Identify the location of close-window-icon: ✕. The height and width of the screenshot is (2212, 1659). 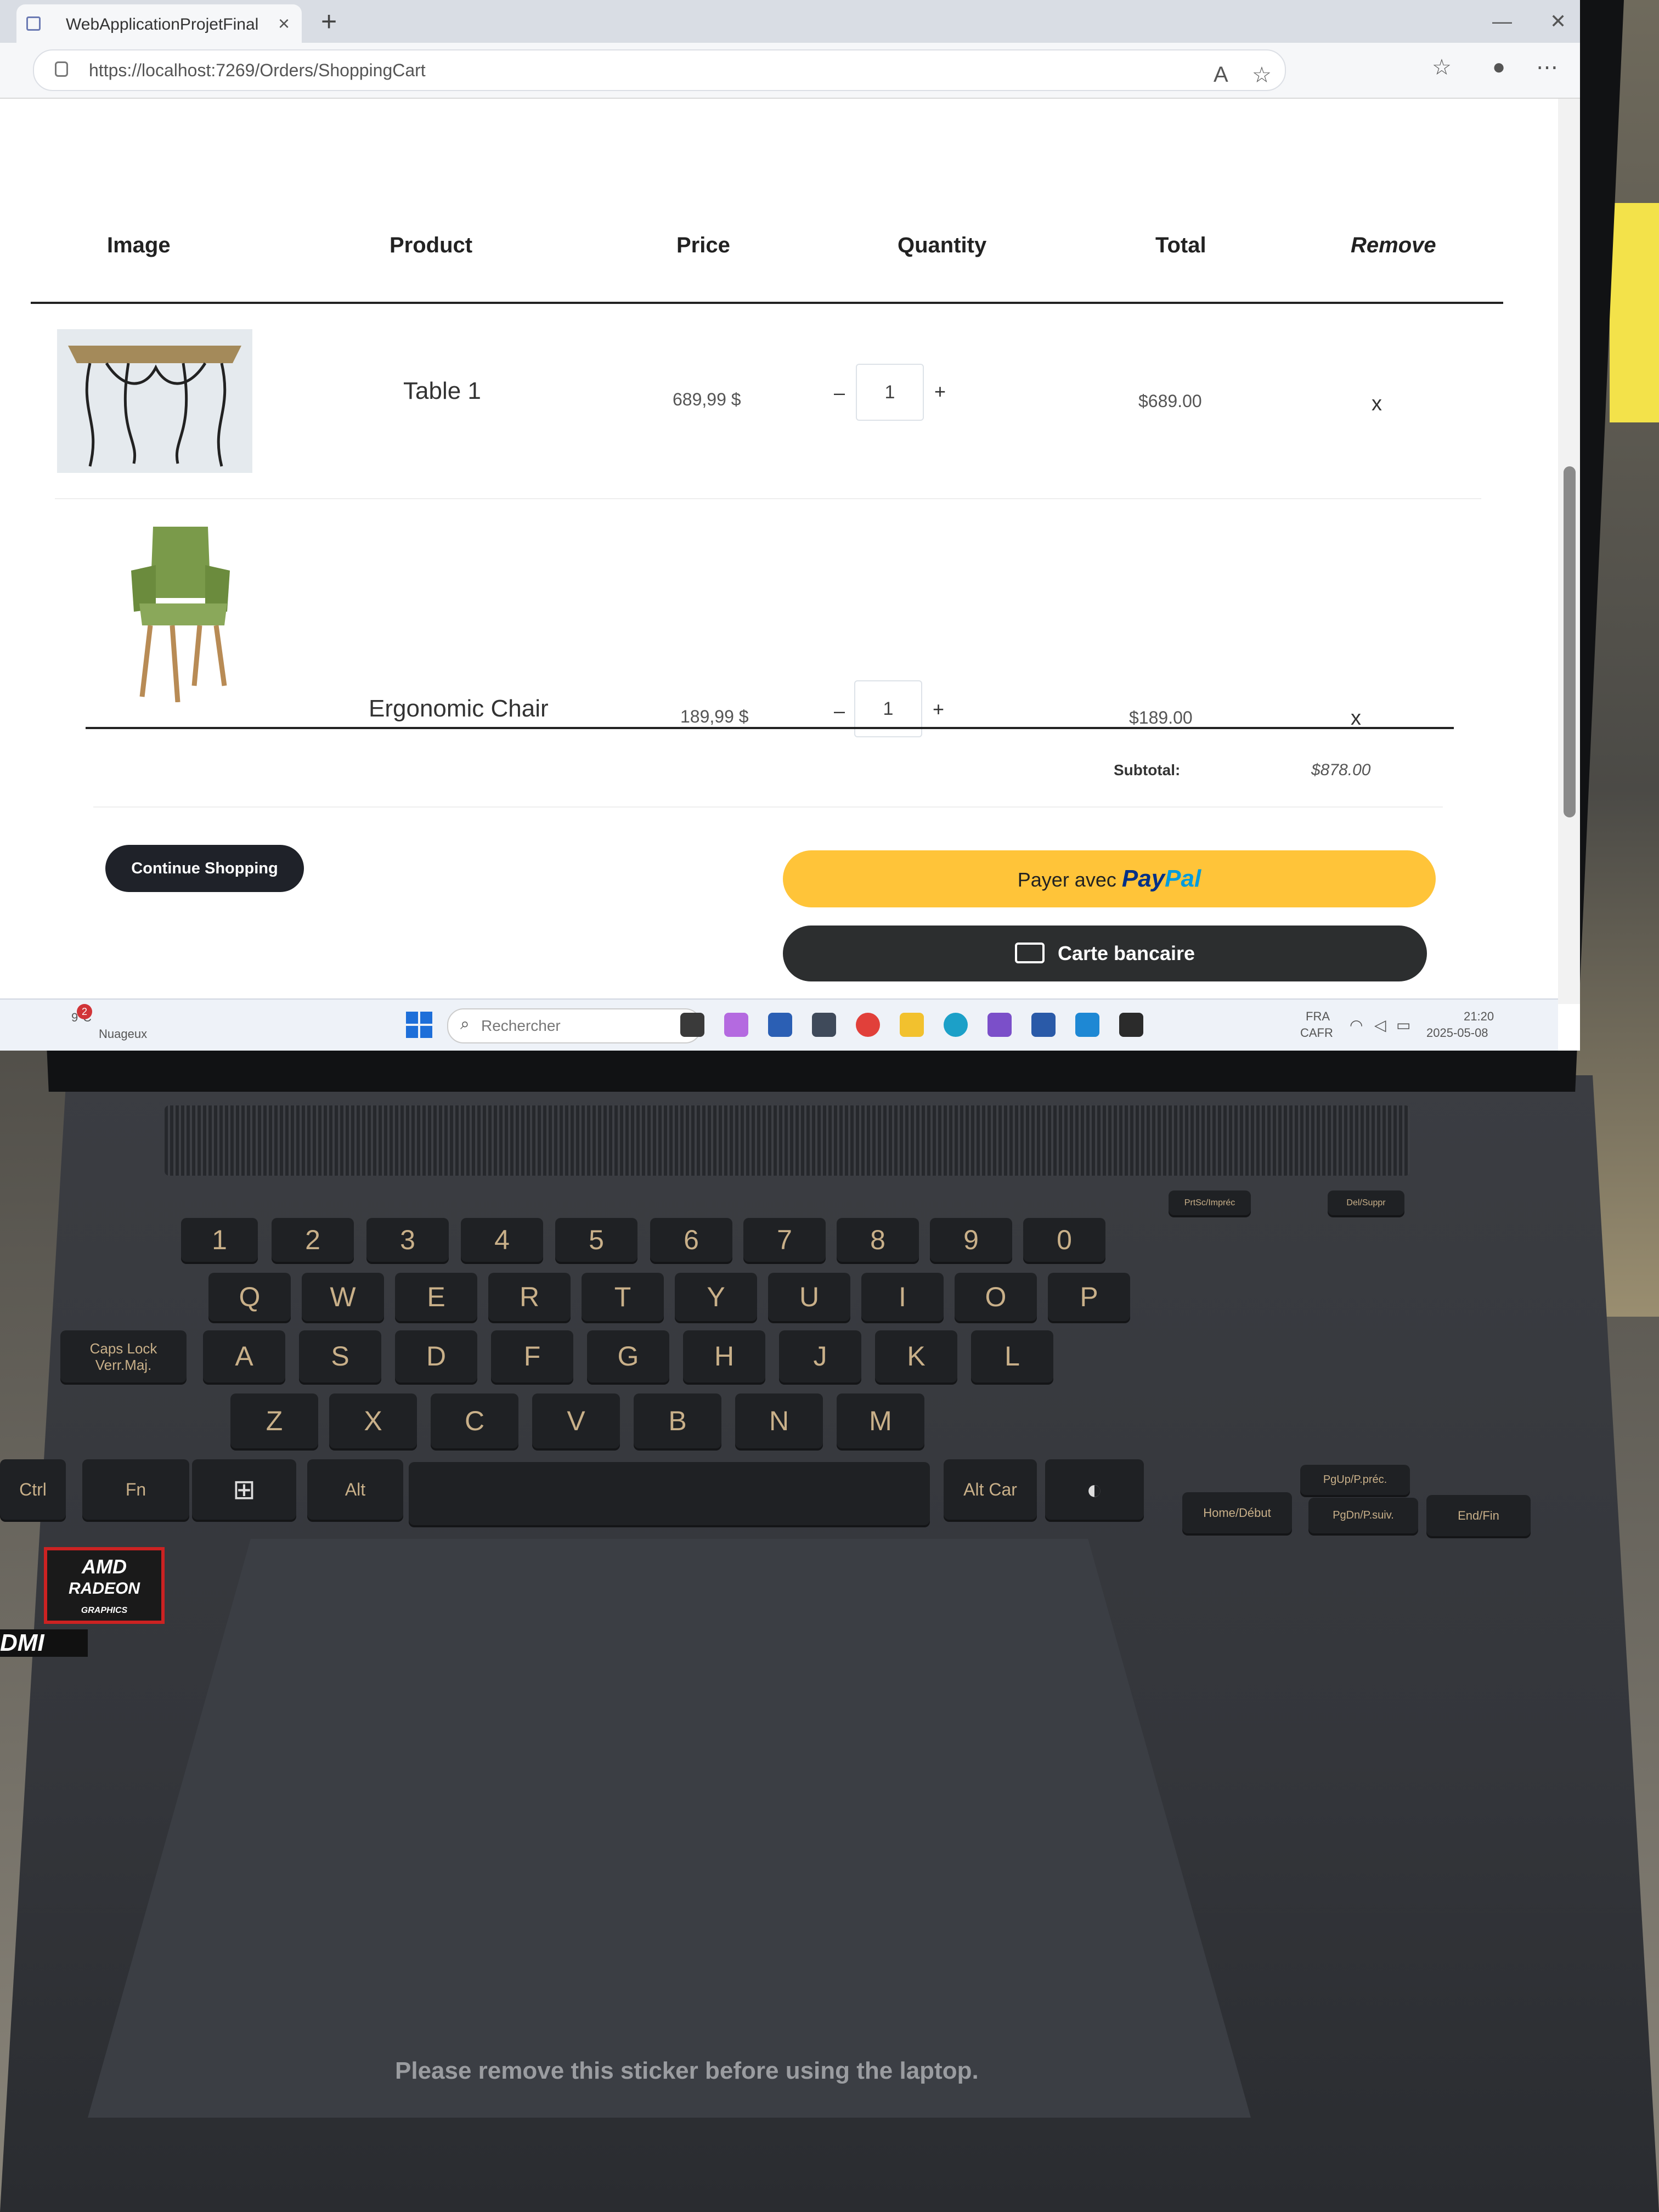
(1558, 21).